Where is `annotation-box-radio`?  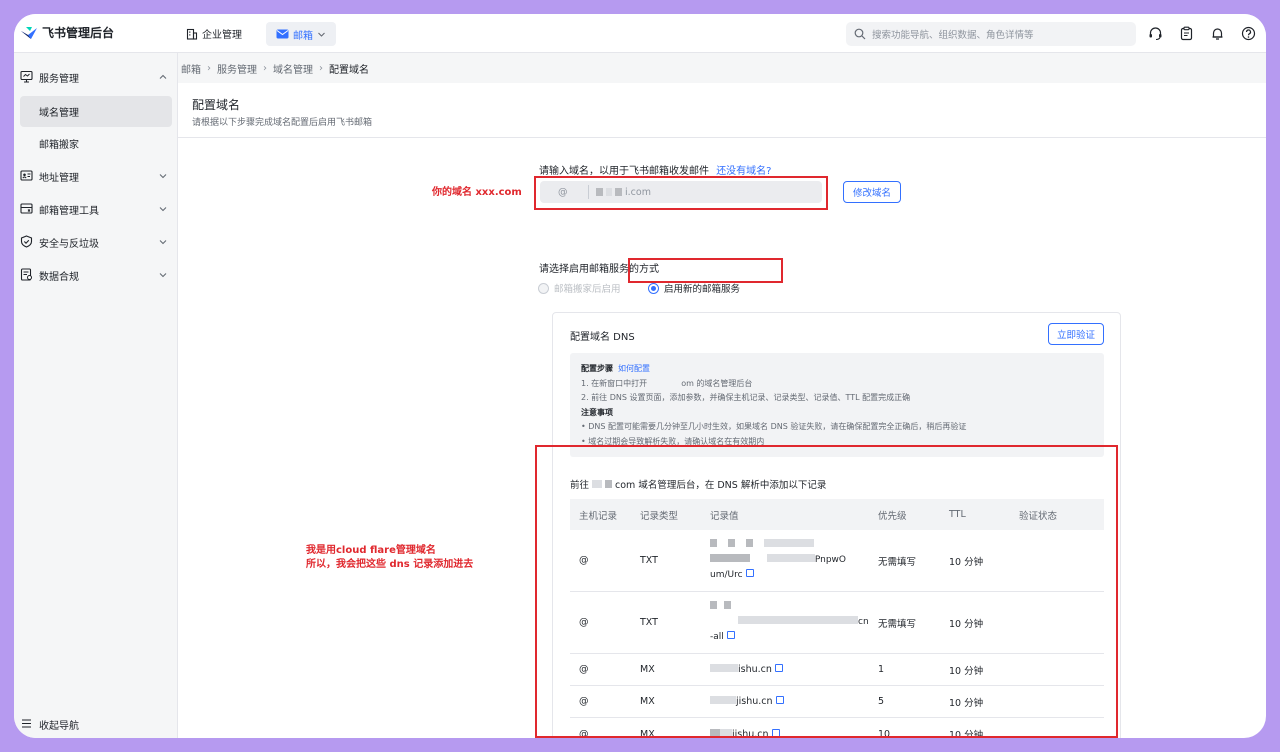
annotation-box-radio is located at coordinates (705, 270).